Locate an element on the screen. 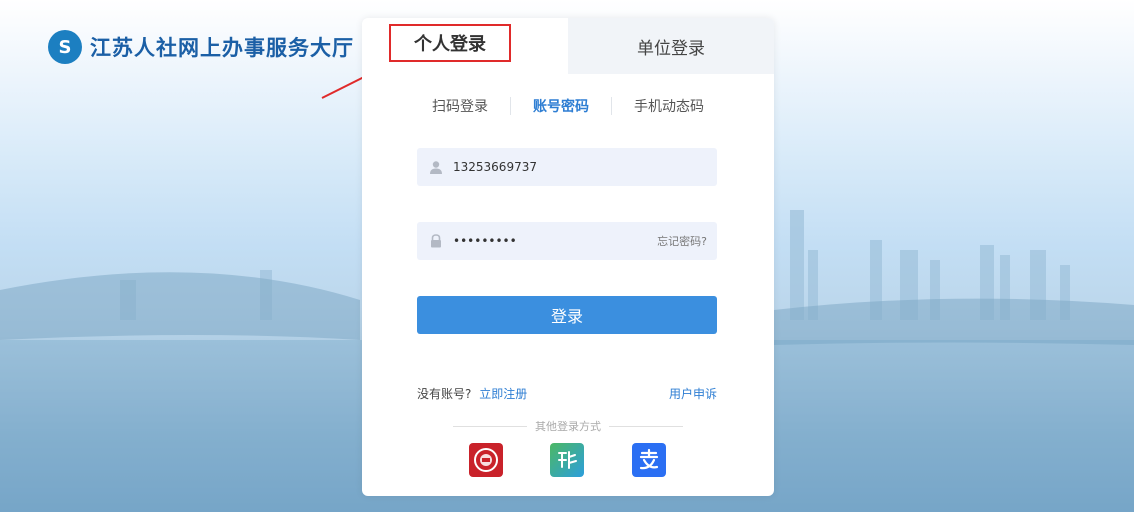 Image resolution: width=1134 pixels, height=512 pixels. tab-personal-label: 个人登录 is located at coordinates (450, 44).